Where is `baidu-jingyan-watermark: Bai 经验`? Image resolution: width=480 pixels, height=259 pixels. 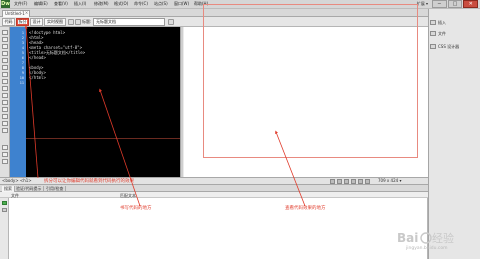 baidu-jingyan-watermark: Bai 经验 is located at coordinates (425, 238).